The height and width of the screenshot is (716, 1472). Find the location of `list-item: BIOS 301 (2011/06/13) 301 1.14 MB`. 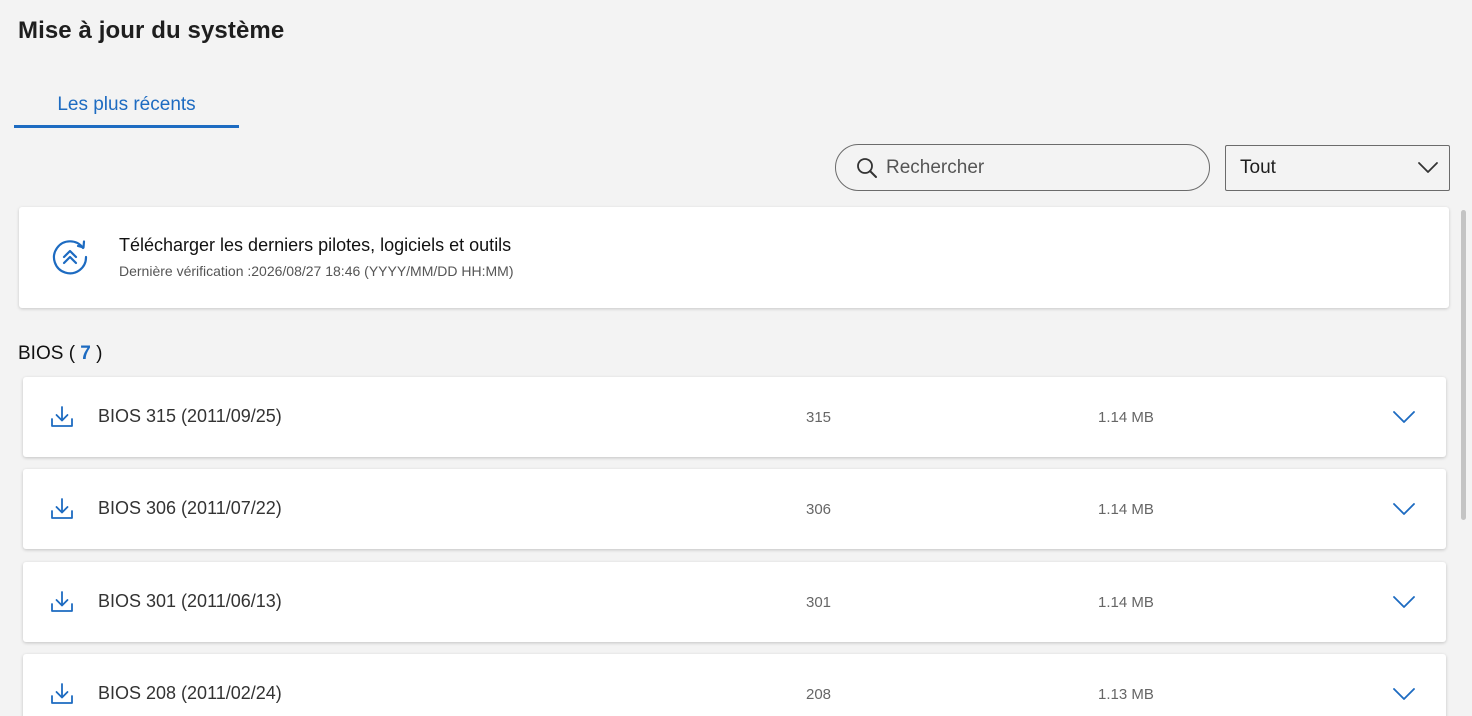

list-item: BIOS 301 (2011/06/13) 301 1.14 MB is located at coordinates (734, 602).